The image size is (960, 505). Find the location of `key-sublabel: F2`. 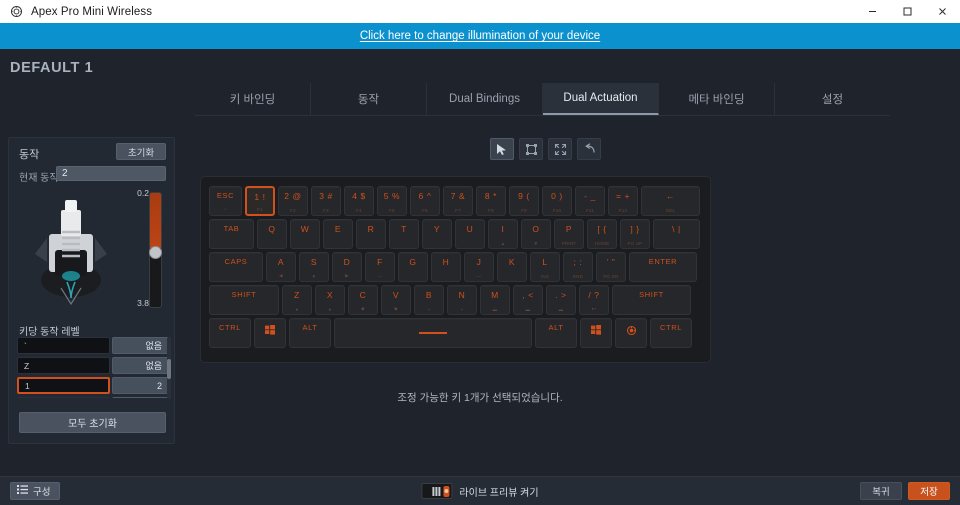

key-sublabel: F2 is located at coordinates (293, 210).